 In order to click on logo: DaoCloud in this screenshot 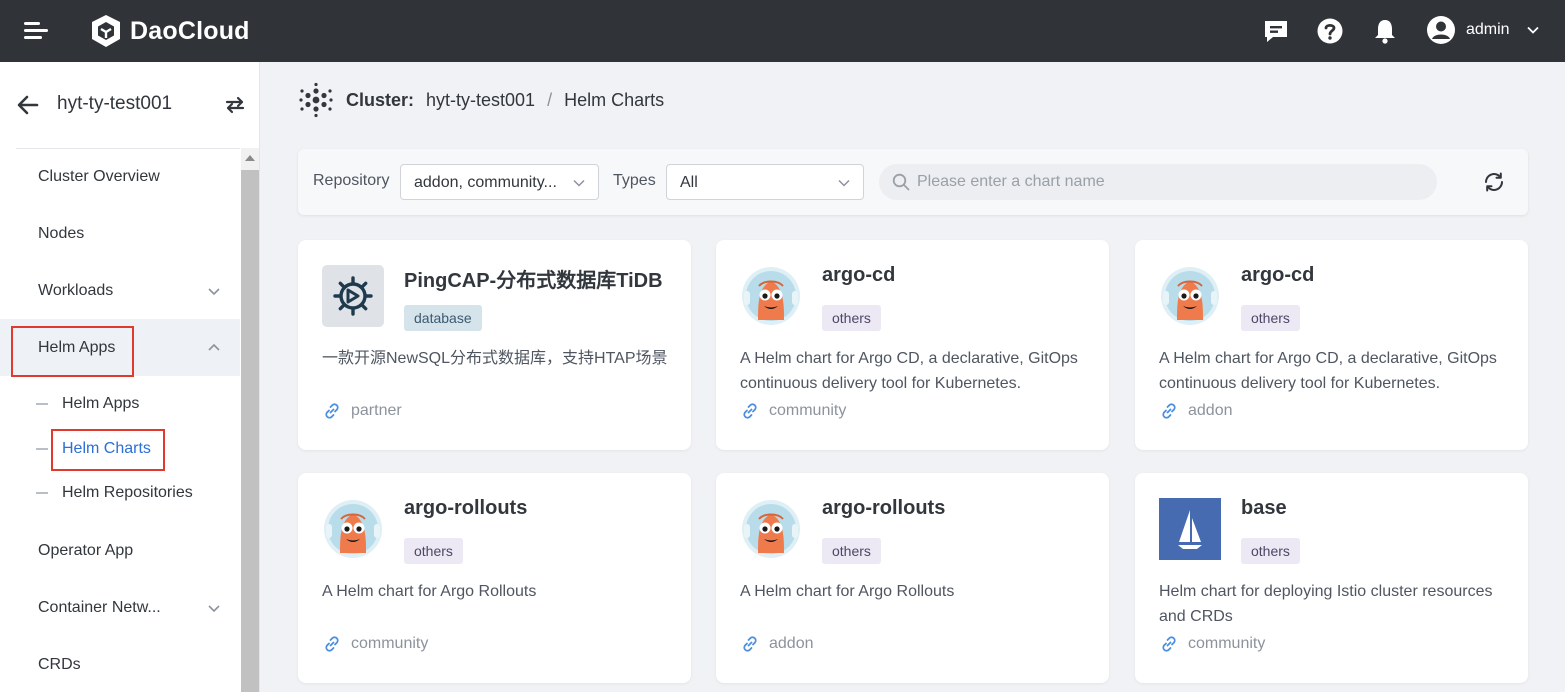, I will do `click(170, 31)`.